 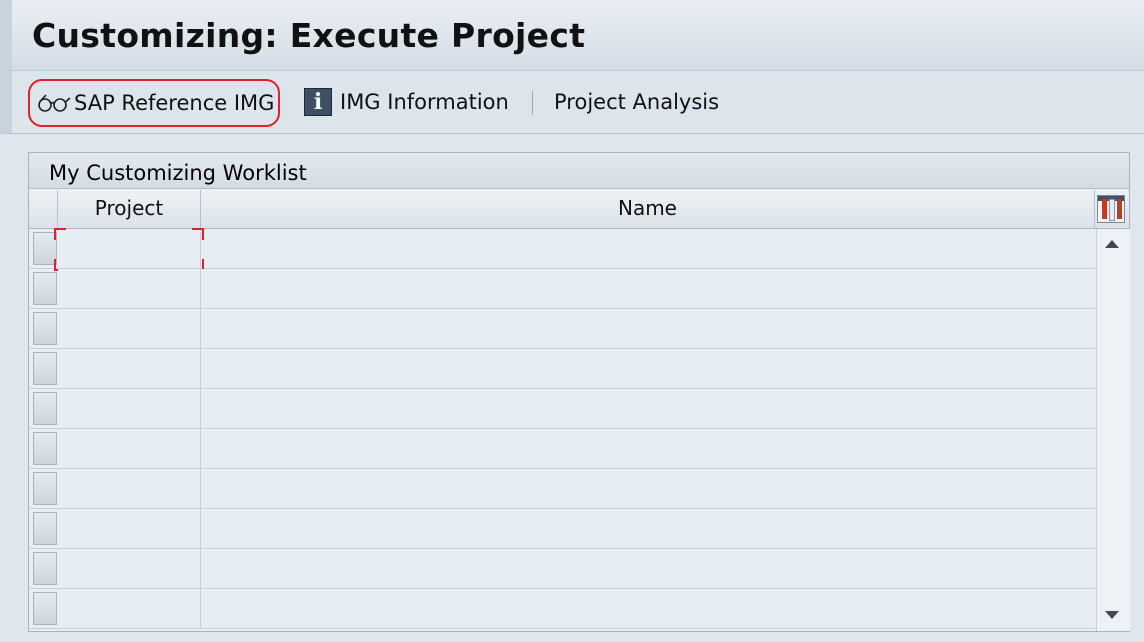 I want to click on title-bar: Customizing: Execute Project, so click(x=572, y=35).